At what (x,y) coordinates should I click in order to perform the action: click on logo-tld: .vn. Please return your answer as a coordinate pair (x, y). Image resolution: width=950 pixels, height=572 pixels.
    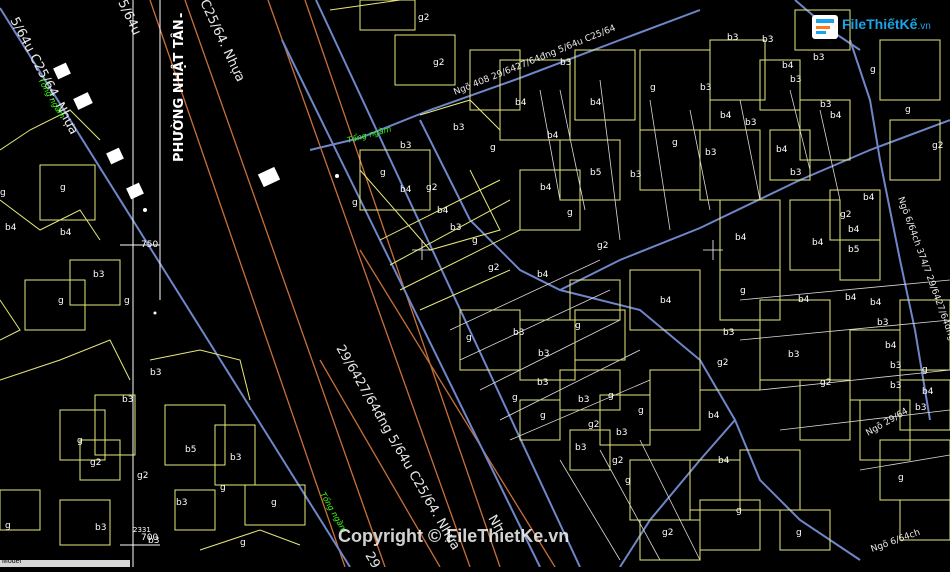
    Looking at the image, I should click on (924, 26).